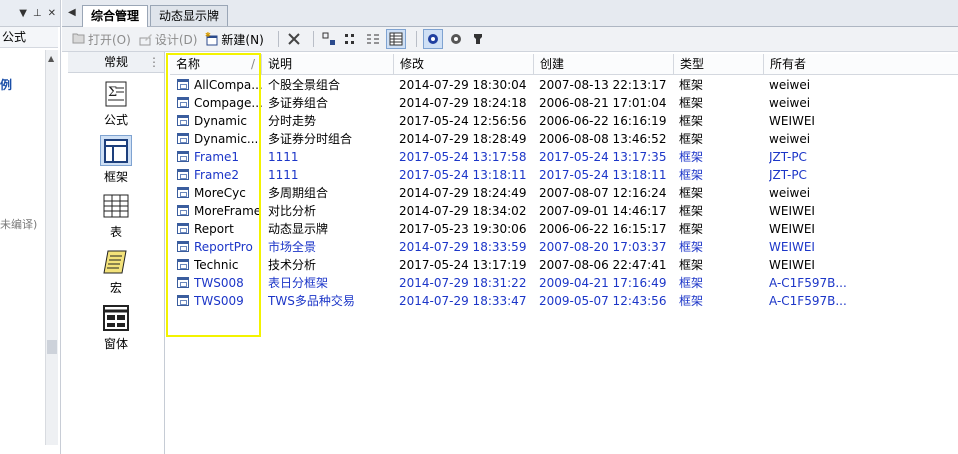  I want to click on category-label: 公式, so click(115, 120).